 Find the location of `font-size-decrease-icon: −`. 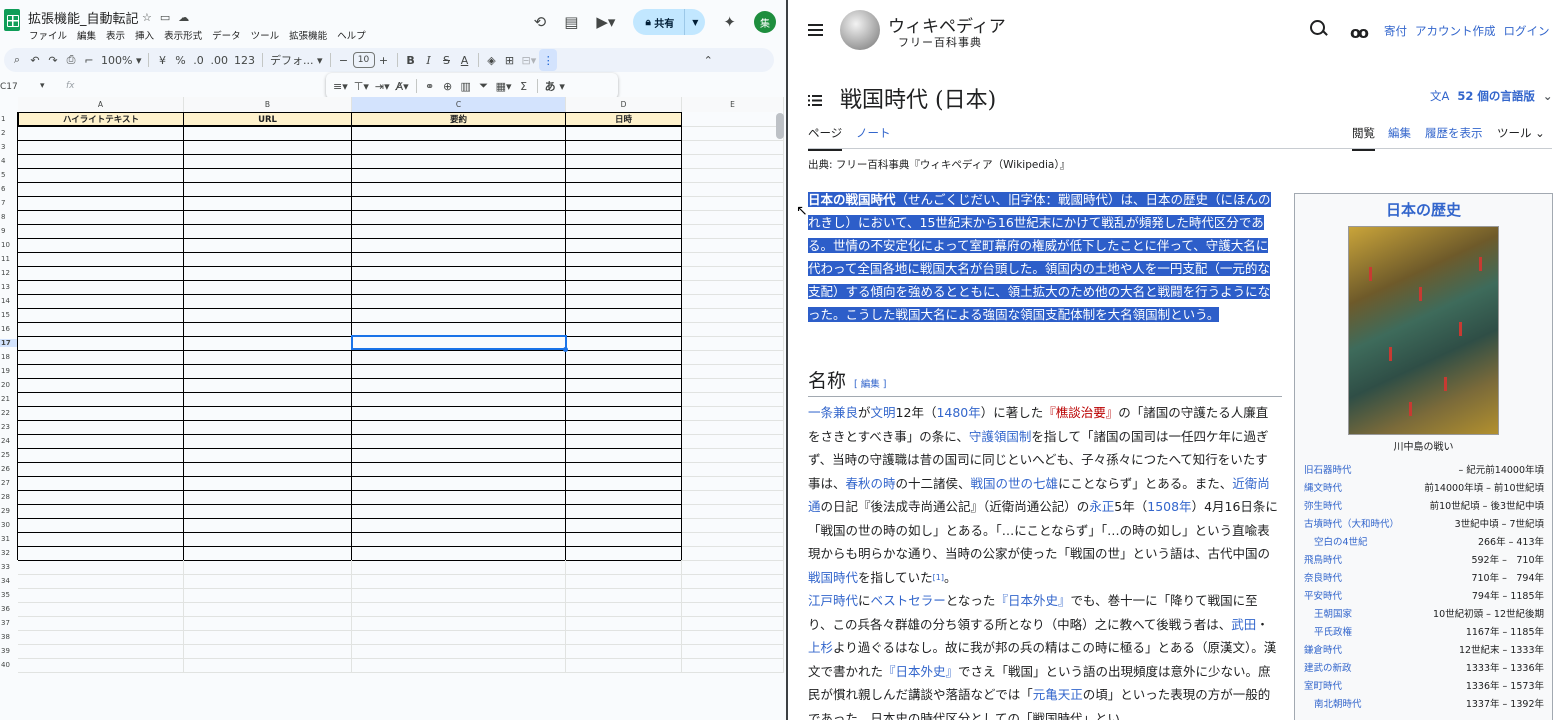

font-size-decrease-icon: − is located at coordinates (344, 60).